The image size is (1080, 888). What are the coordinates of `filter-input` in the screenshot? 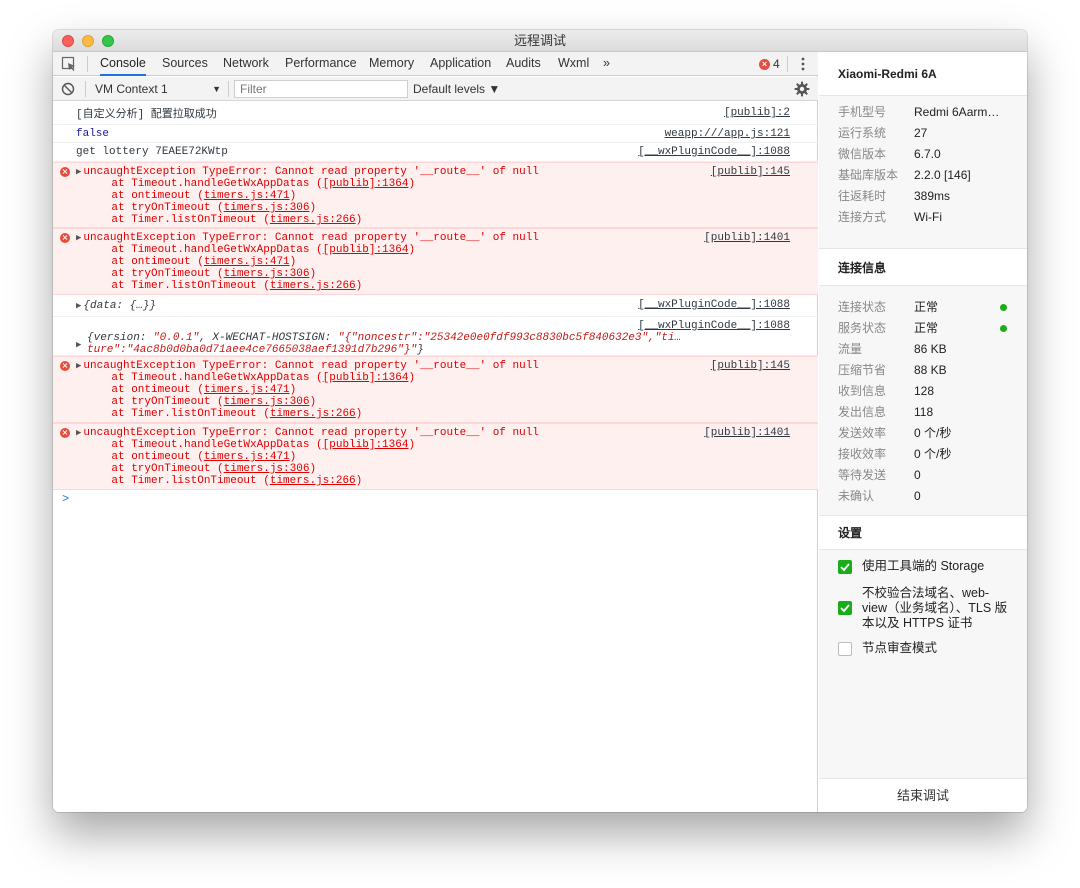 It's located at (321, 89).